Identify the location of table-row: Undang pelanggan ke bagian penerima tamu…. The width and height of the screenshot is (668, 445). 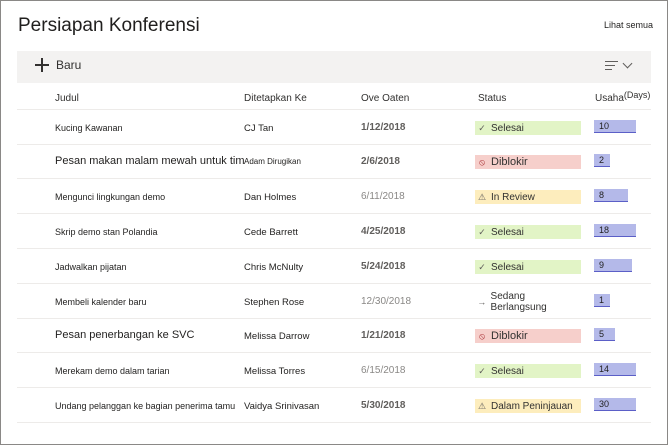
(334, 406).